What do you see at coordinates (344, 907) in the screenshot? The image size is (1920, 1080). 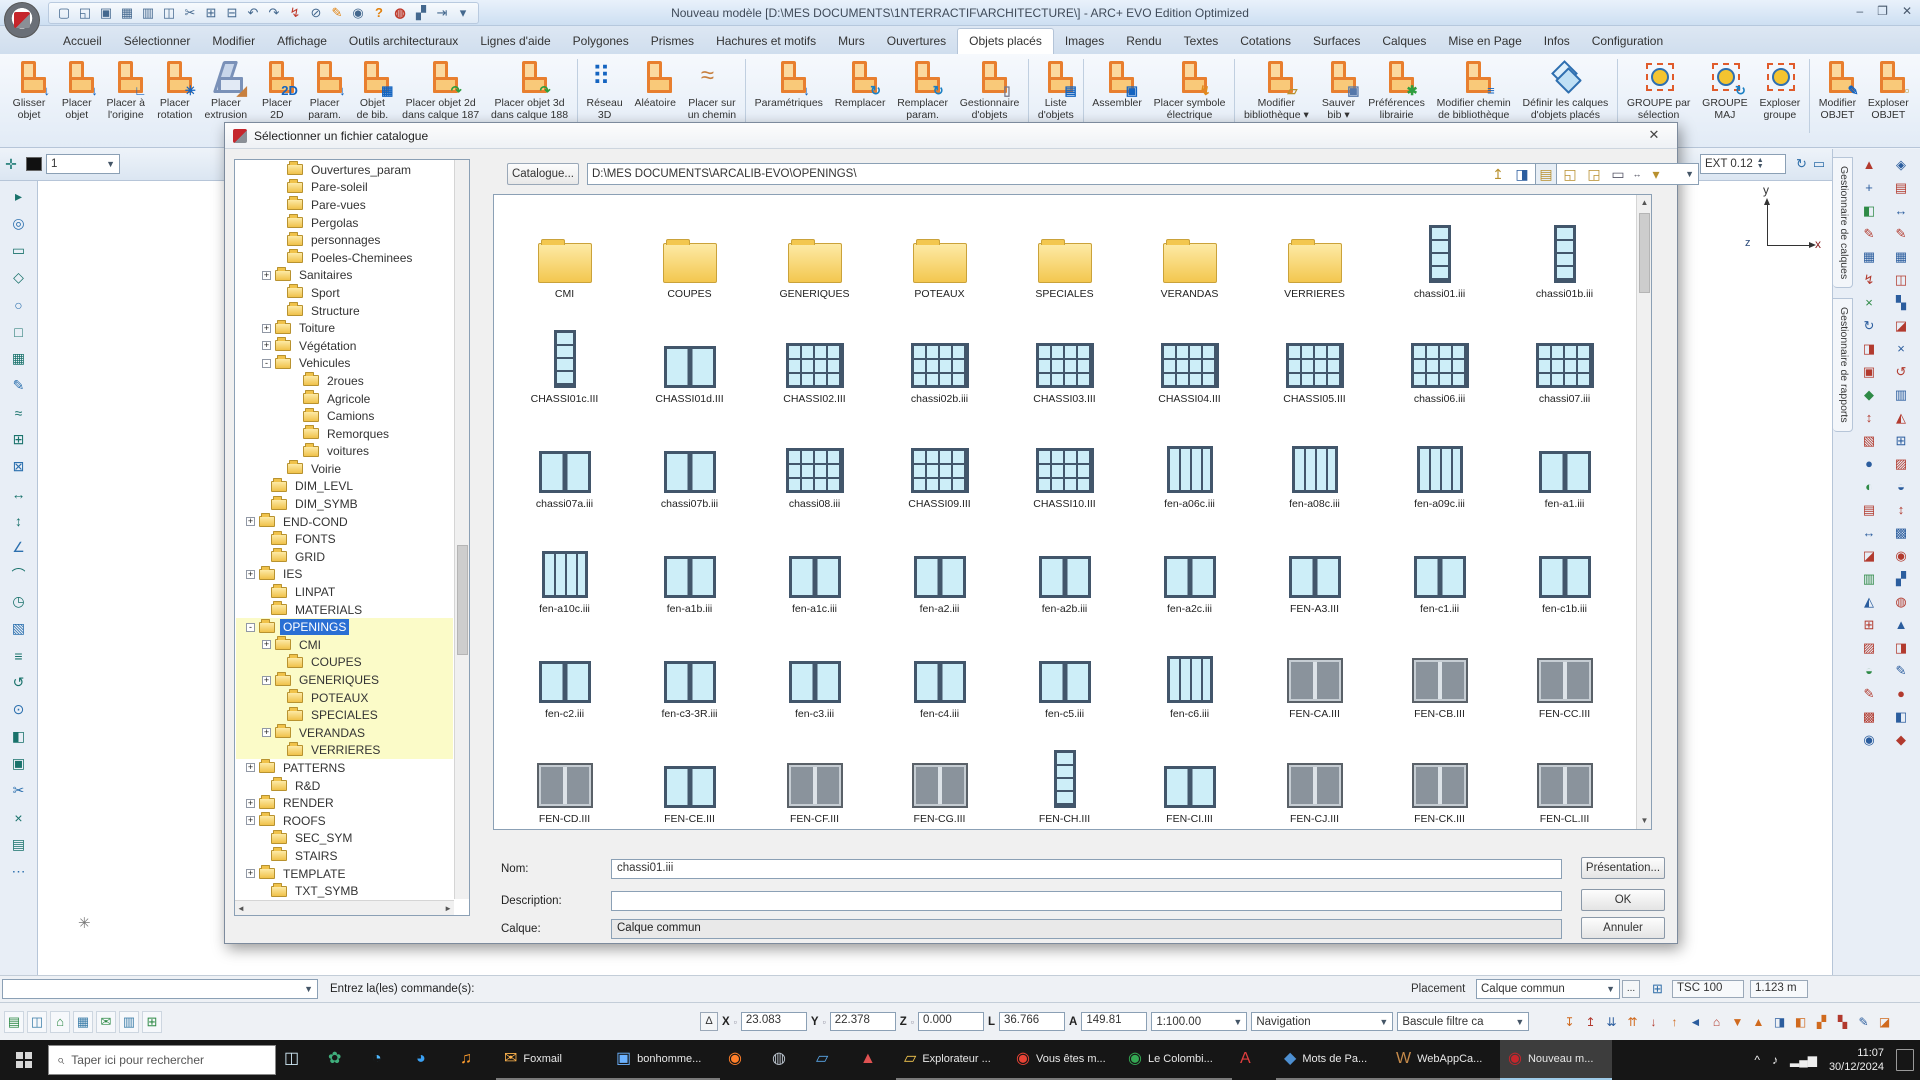 I see `tree-horizontal-scrollbar: ◄ ►` at bounding box center [344, 907].